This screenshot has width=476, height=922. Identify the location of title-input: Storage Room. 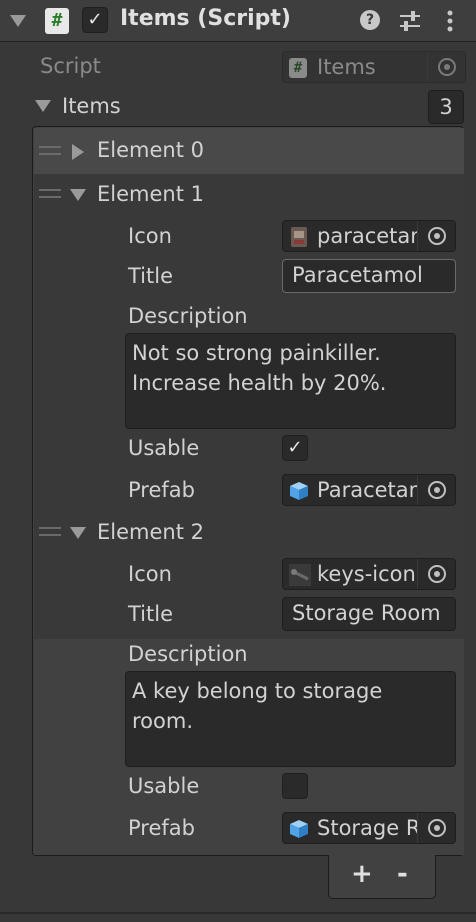
(369, 614).